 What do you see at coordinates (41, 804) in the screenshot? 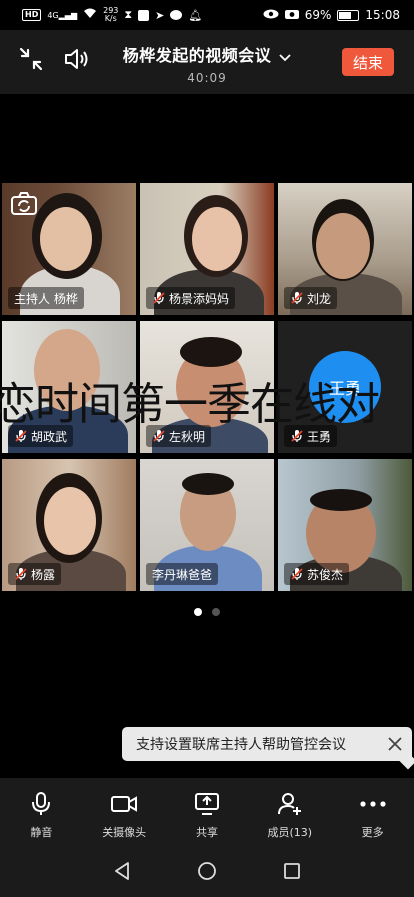
I see `microphone-icon` at bounding box center [41, 804].